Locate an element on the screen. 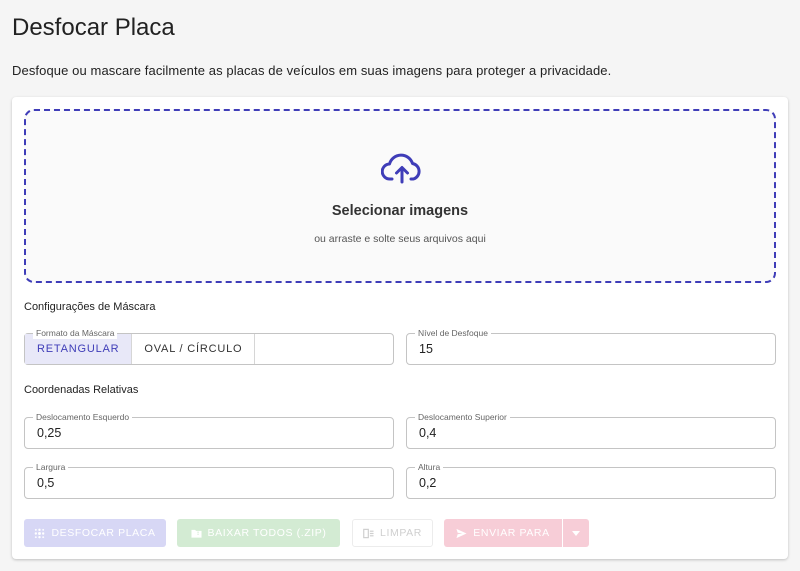  clear-label: LIMPAR is located at coordinates (401, 533).